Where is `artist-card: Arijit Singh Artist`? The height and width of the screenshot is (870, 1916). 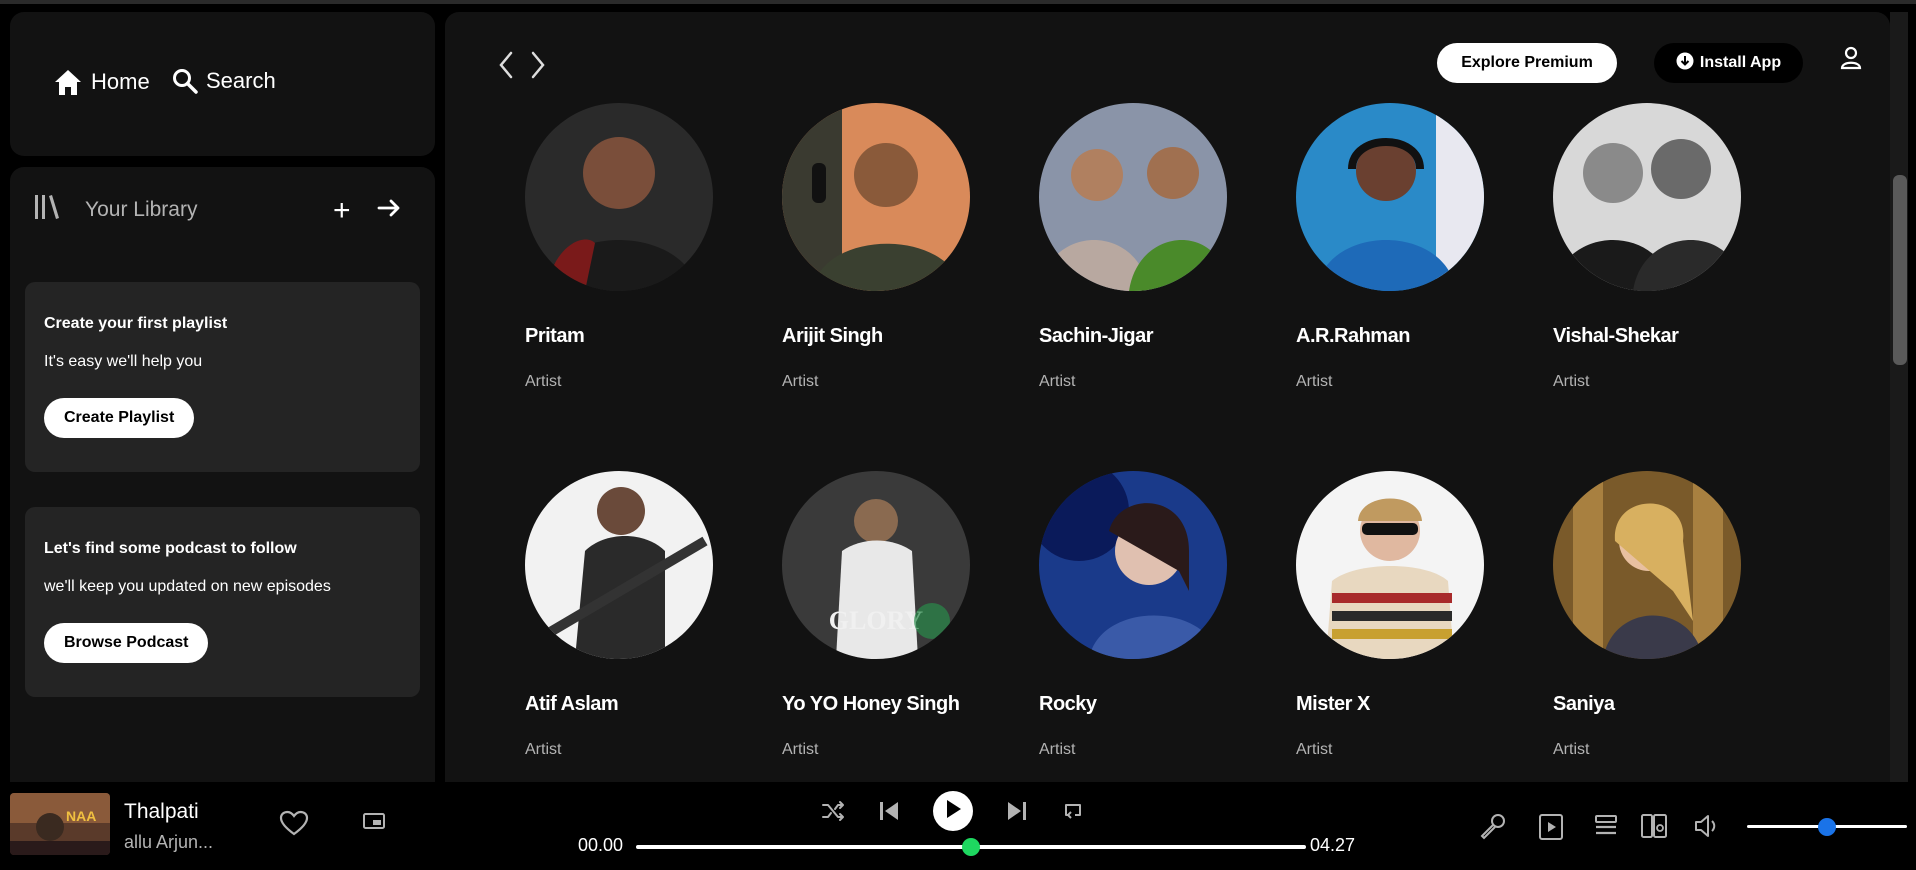 artist-card: Arijit Singh Artist is located at coordinates (882, 246).